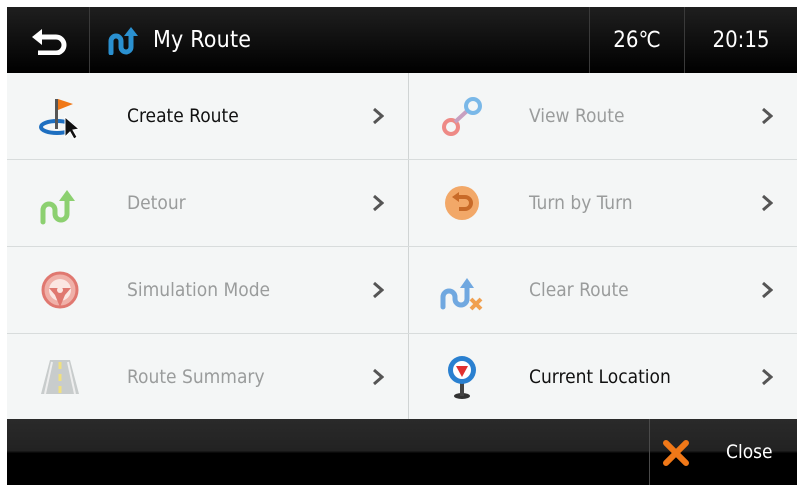  I want to click on back-arrow-icon, so click(49, 42).